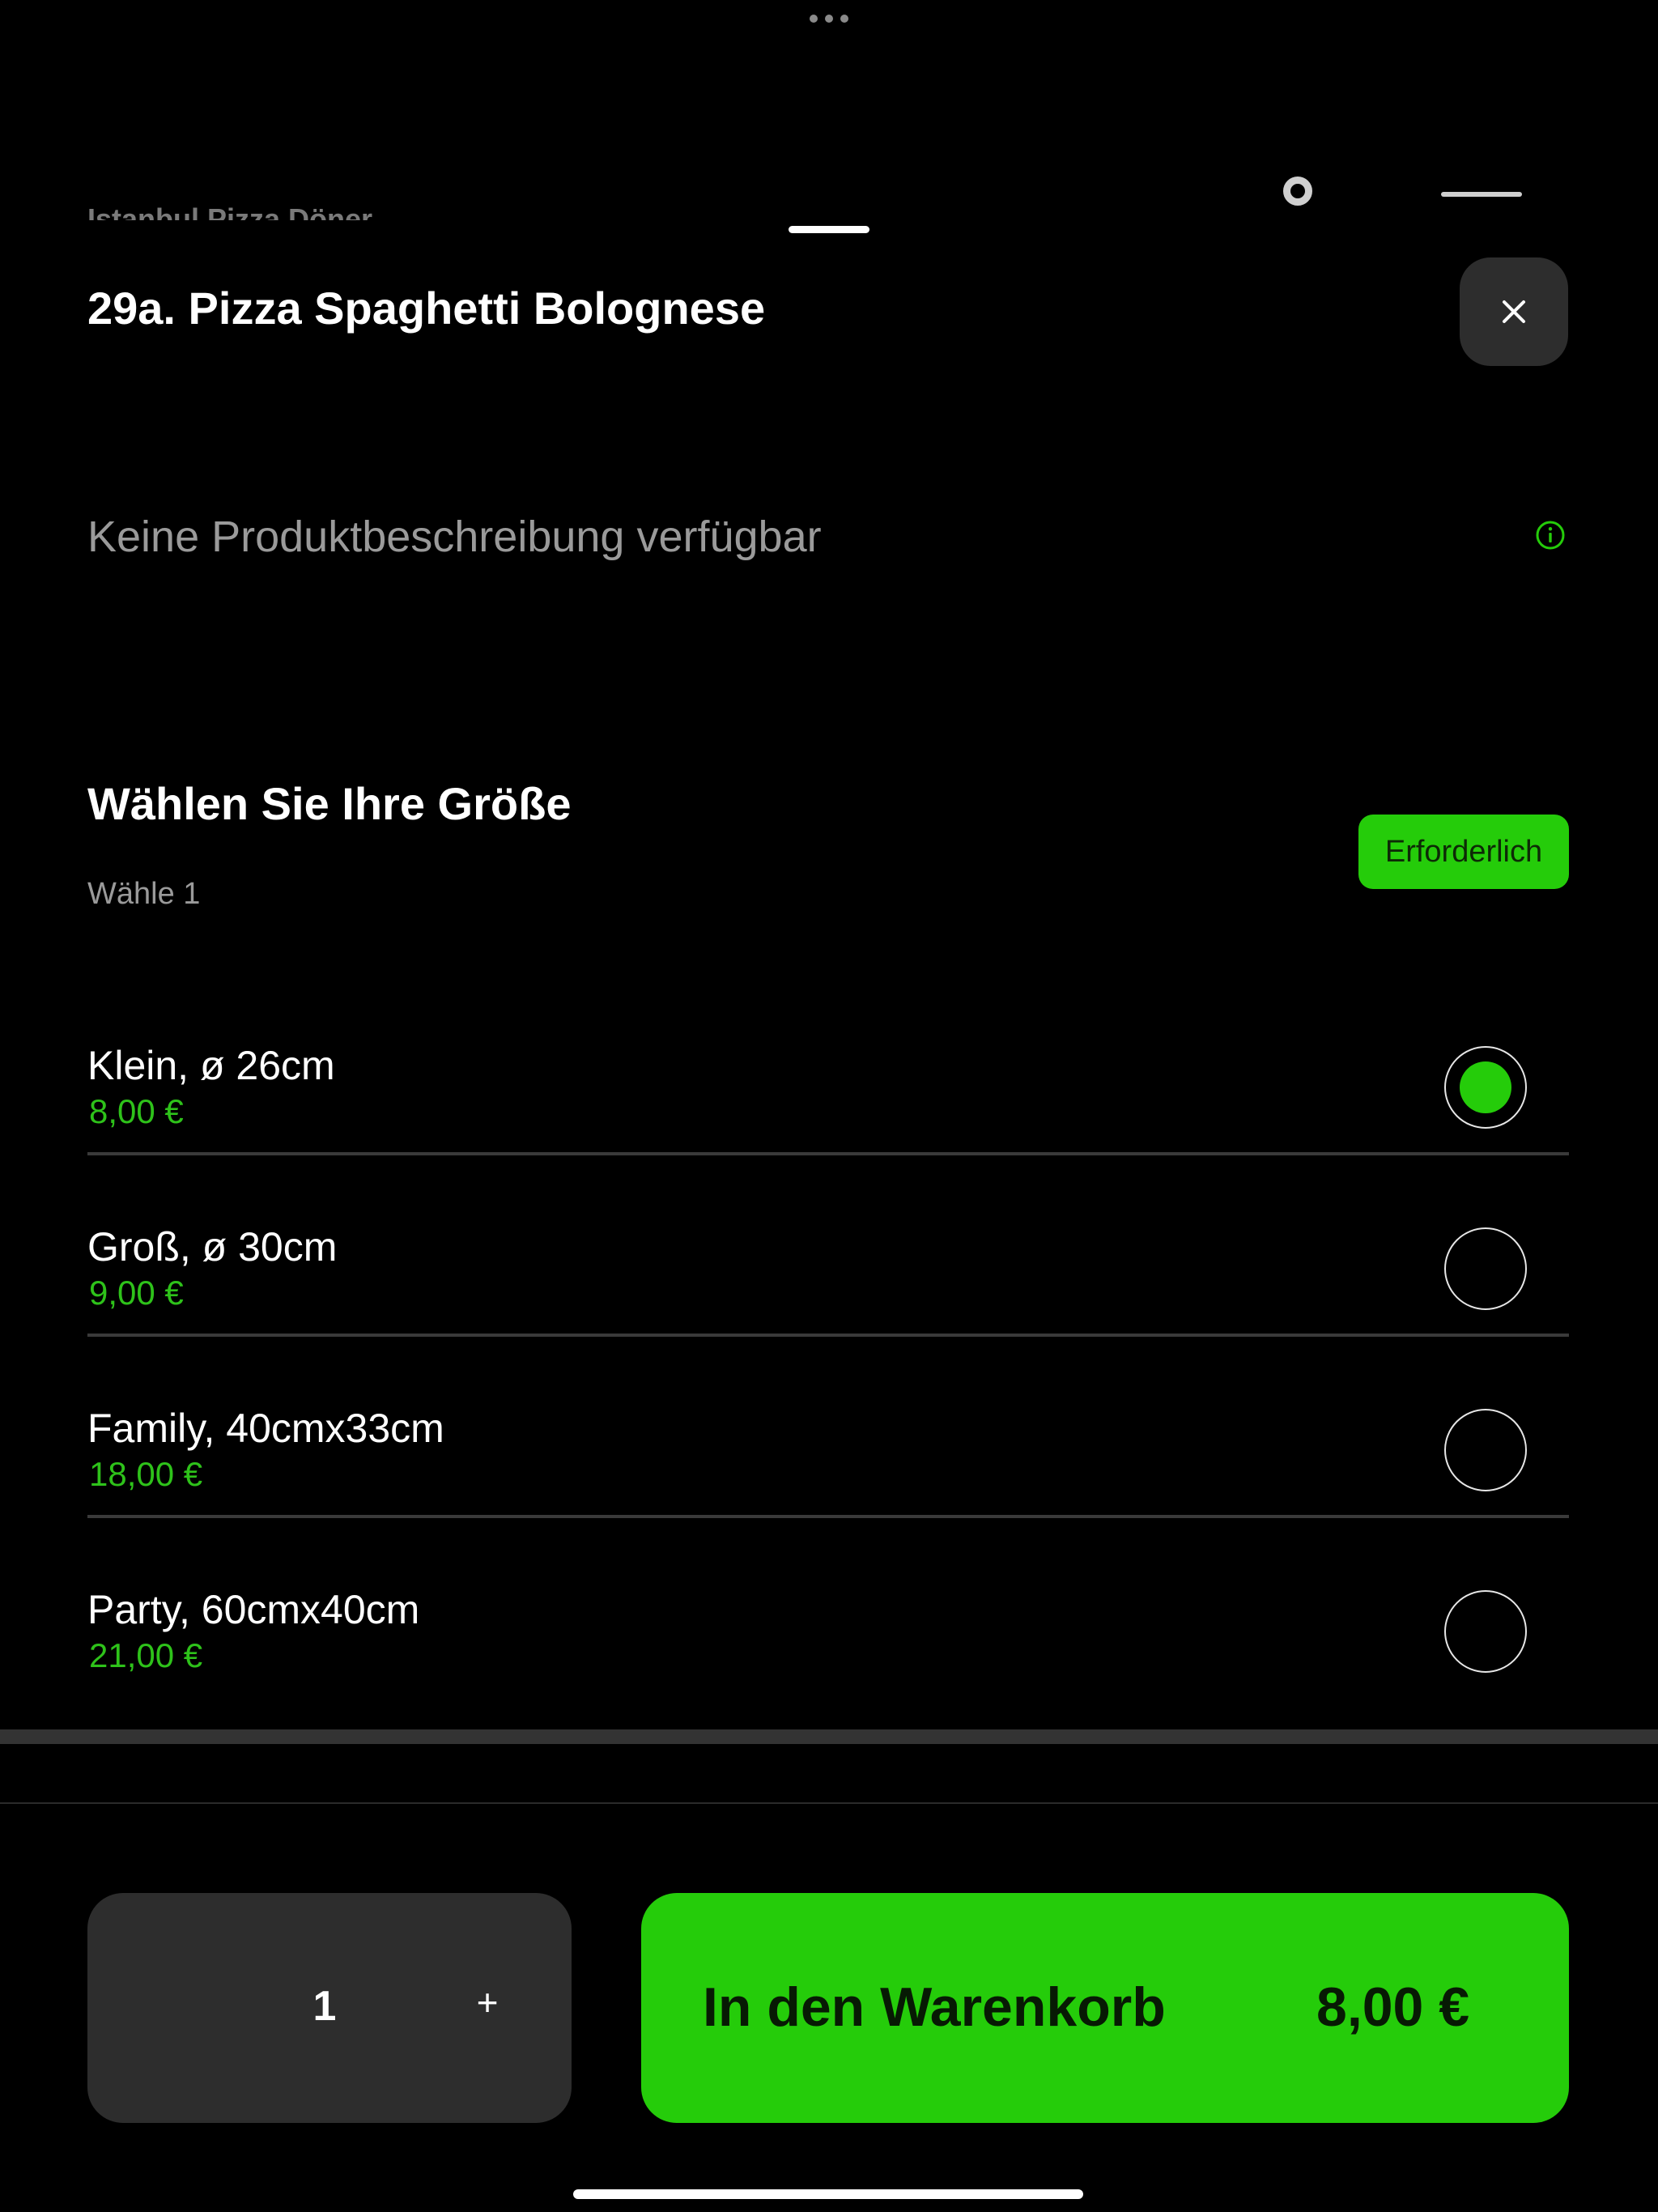 Image resolution: width=1658 pixels, height=2212 pixels. I want to click on restaurant-name: Istanbul Pizza Döner, so click(230, 211).